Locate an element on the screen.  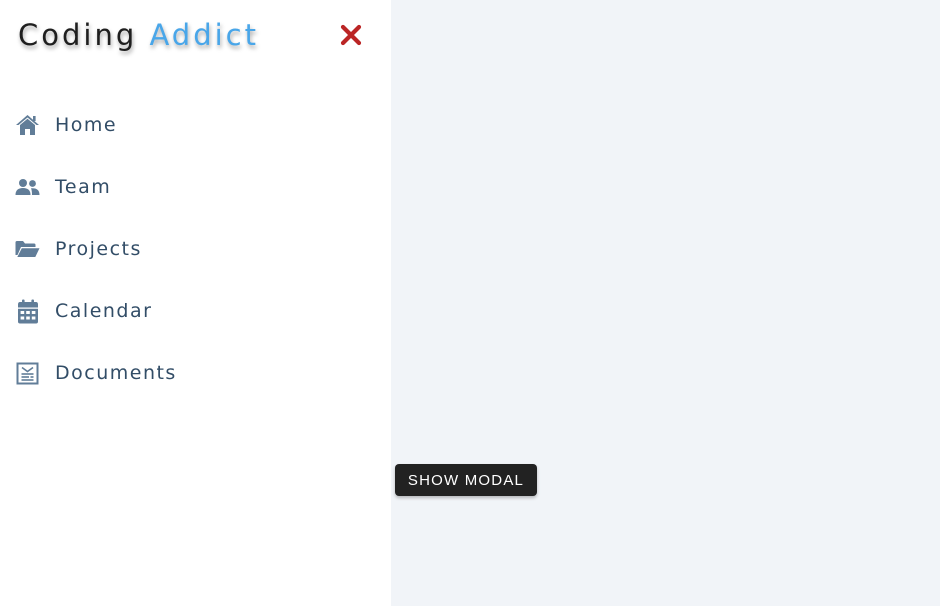
calendar-icon is located at coordinates (27, 311).